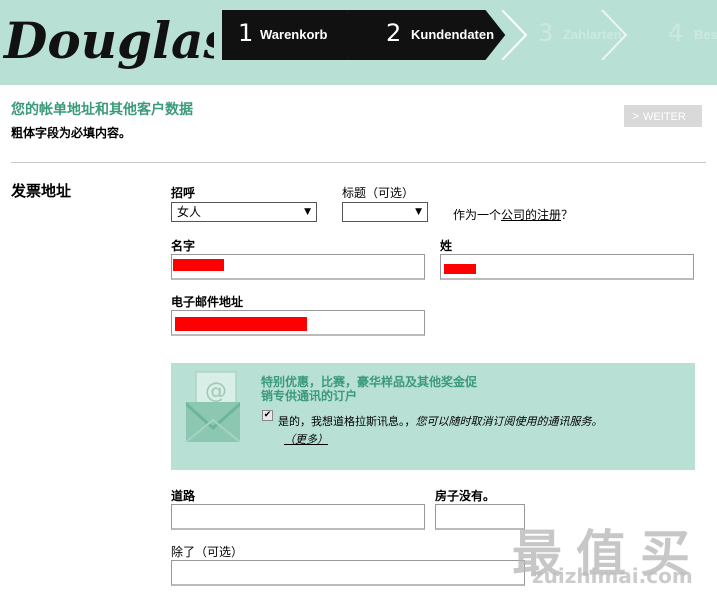 The width and height of the screenshot is (717, 595). Describe the element at coordinates (465, 496) in the screenshot. I see `house-number-label: 房子没有。` at that location.